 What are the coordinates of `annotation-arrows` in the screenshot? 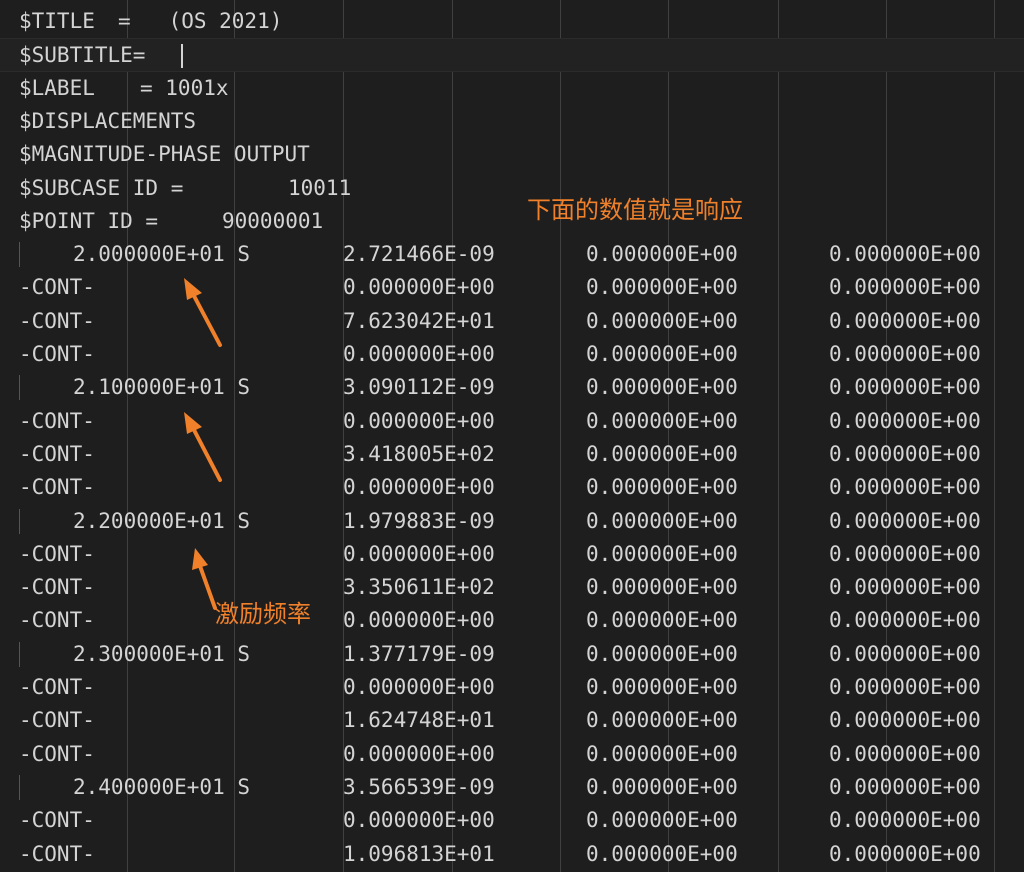 It's located at (203, 444).